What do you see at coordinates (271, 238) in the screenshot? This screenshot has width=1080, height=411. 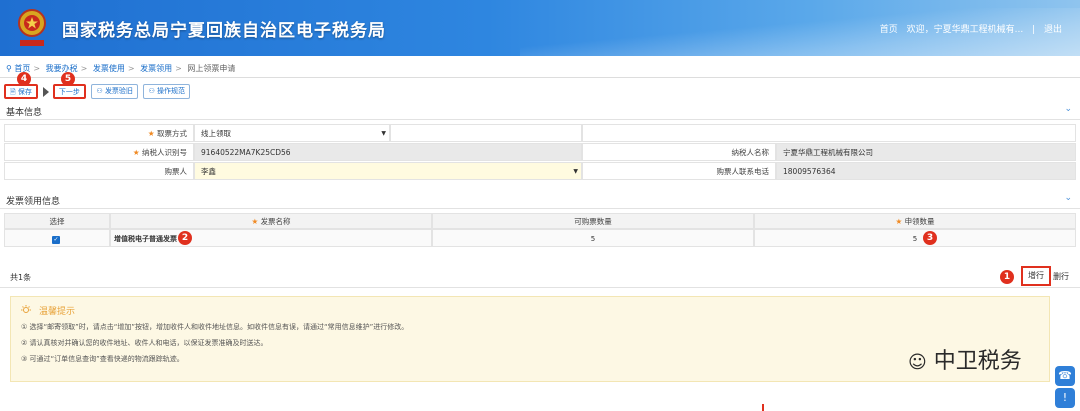 I see `invoice-name-cell: 增值税电子普通发票` at bounding box center [271, 238].